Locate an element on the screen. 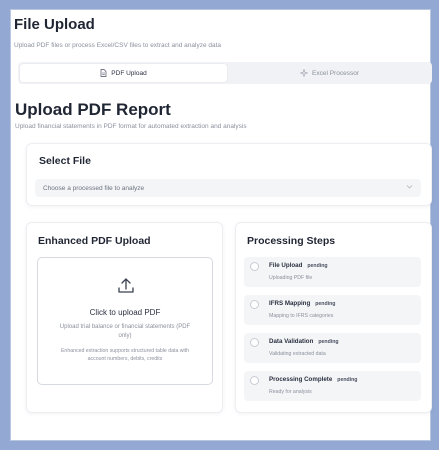 The width and height of the screenshot is (439, 450). step-label: IFRS Mapping is located at coordinates (290, 303).